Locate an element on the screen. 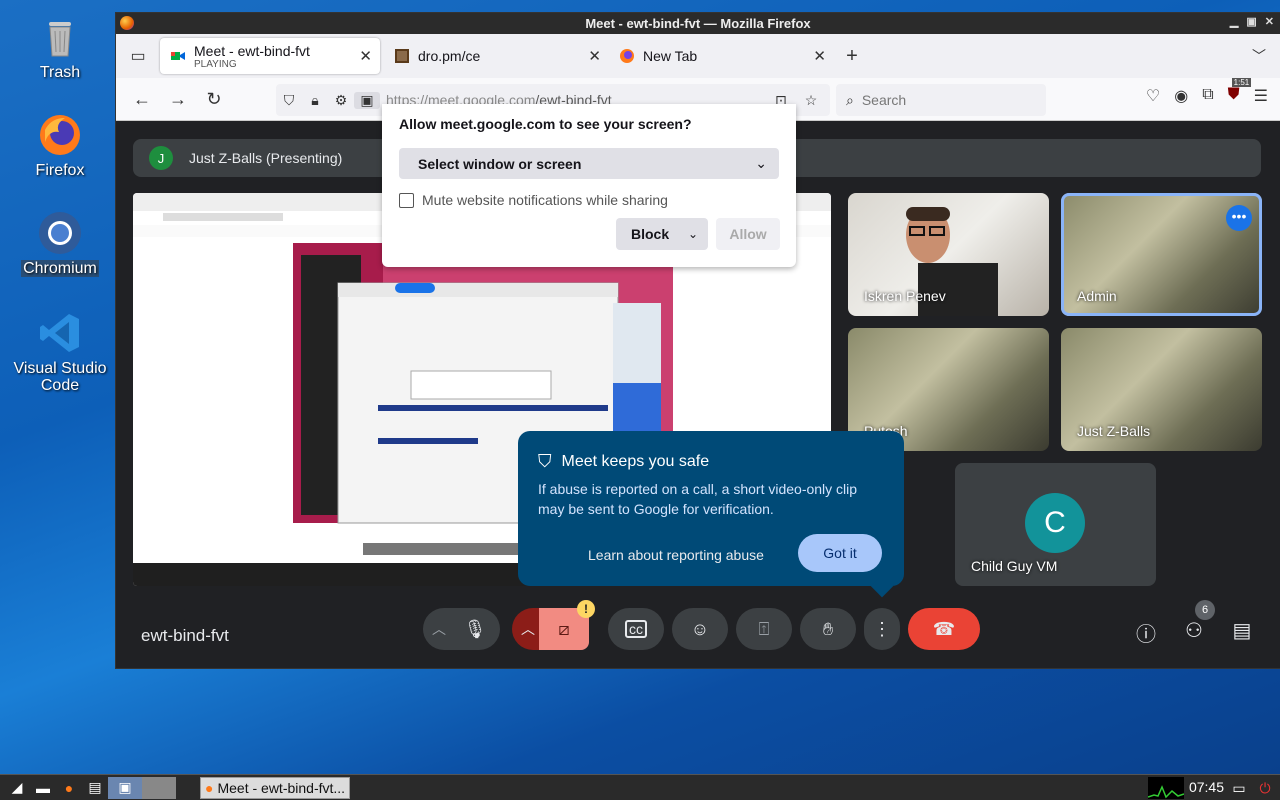 This screenshot has height=800, width=1280. warning-badge: ! is located at coordinates (586, 609).